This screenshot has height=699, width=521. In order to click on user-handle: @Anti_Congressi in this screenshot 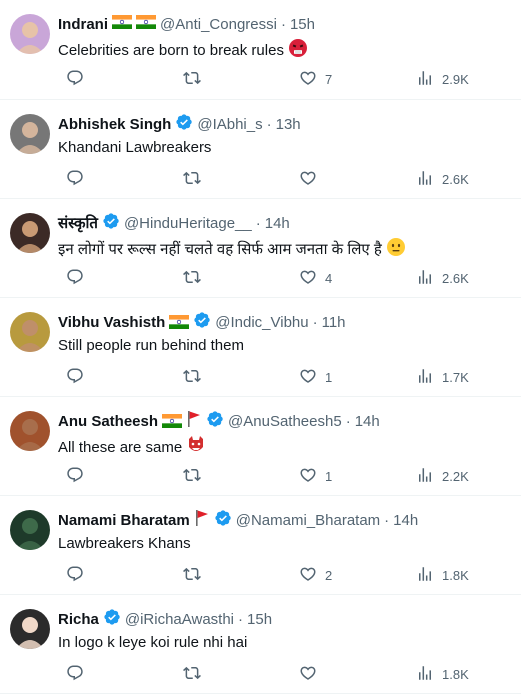, I will do `click(218, 24)`.